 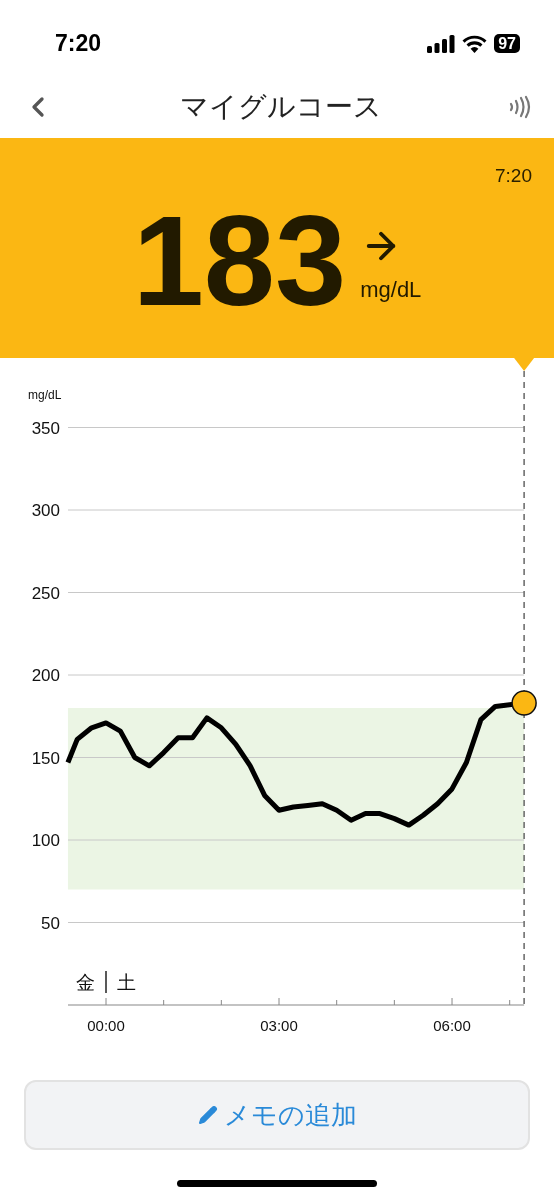 I want to click on pencil-icon, so click(x=207, y=1115).